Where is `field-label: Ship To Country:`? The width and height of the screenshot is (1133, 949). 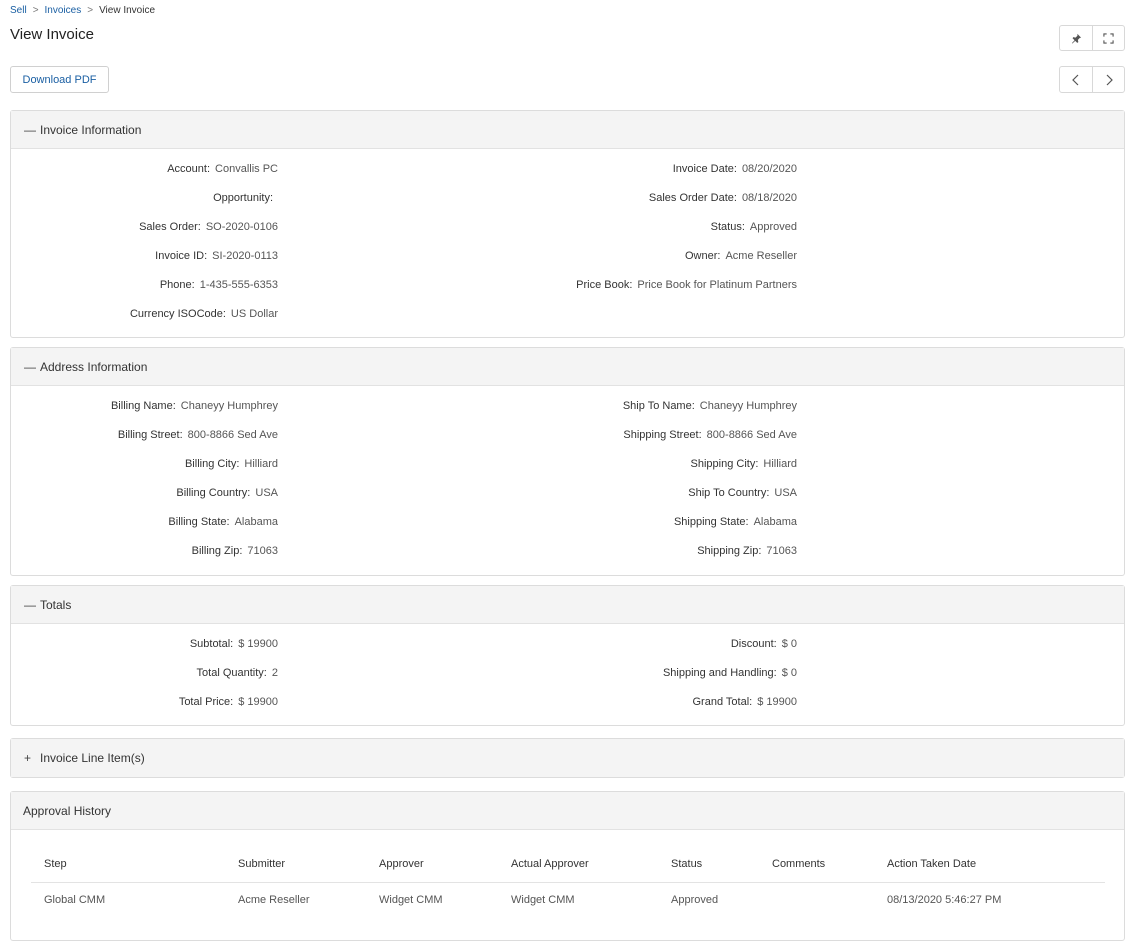 field-label: Ship To Country: is located at coordinates (729, 493).